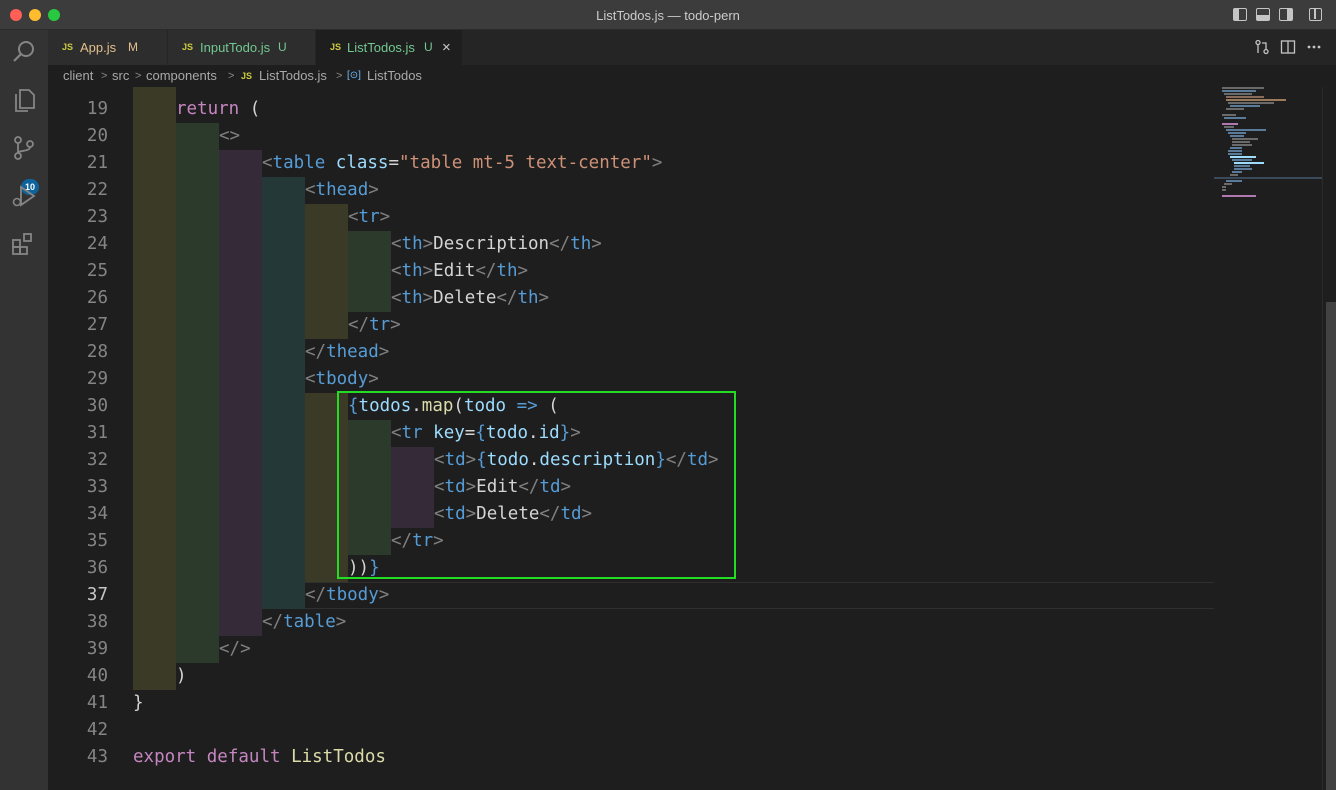 The width and height of the screenshot is (1336, 790). I want to click on line-number: 25, so click(97, 271).